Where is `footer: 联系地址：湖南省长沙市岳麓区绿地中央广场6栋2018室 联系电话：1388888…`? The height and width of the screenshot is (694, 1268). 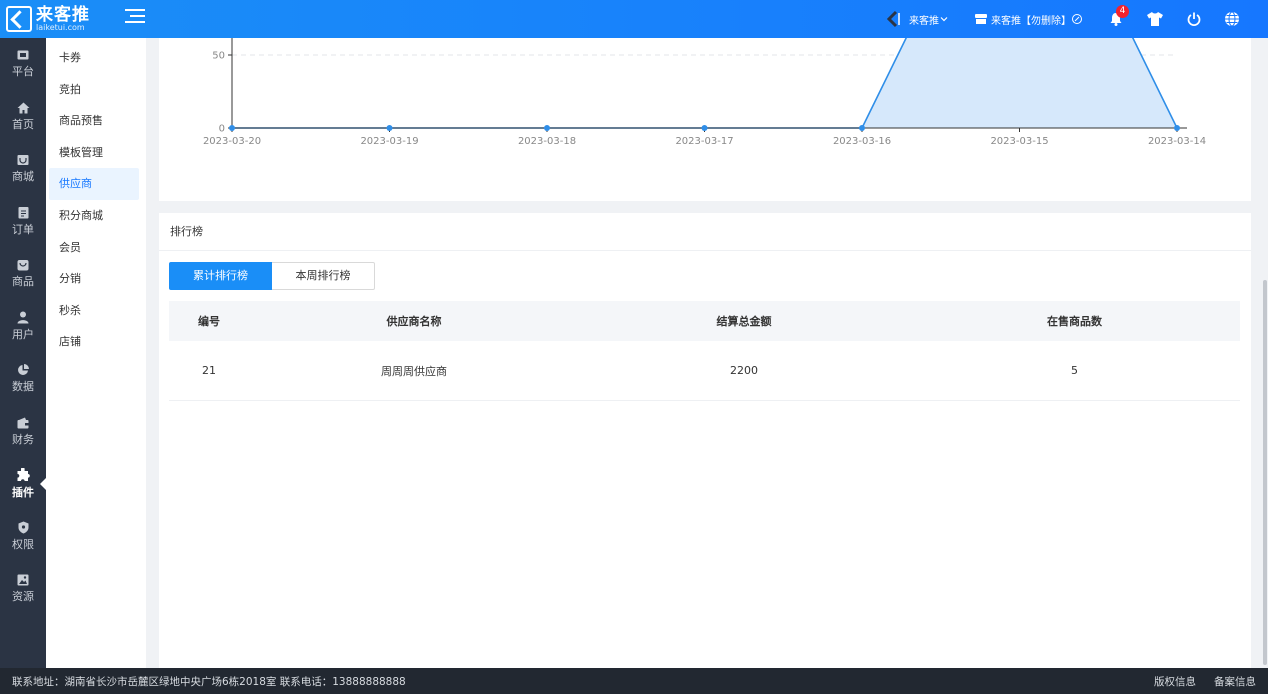
footer: 联系地址：湖南省长沙市岳麓区绿地中央广场6栋2018室 联系电话：1388888… is located at coordinates (634, 681).